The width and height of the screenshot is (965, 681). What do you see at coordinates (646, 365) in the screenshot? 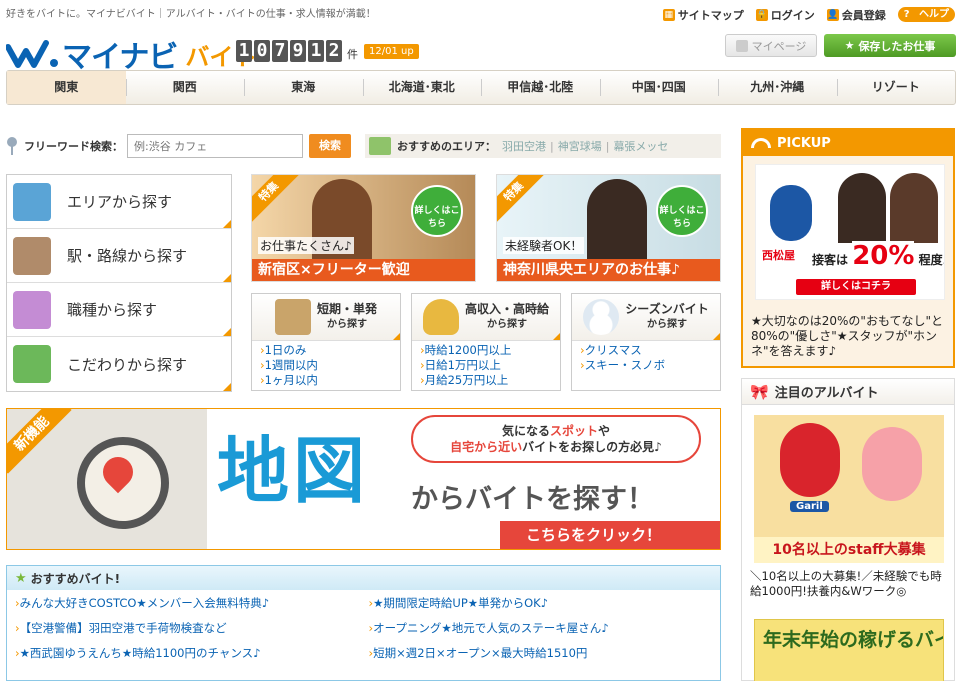
I see `list-link: スキー・スノボ` at bounding box center [646, 365].